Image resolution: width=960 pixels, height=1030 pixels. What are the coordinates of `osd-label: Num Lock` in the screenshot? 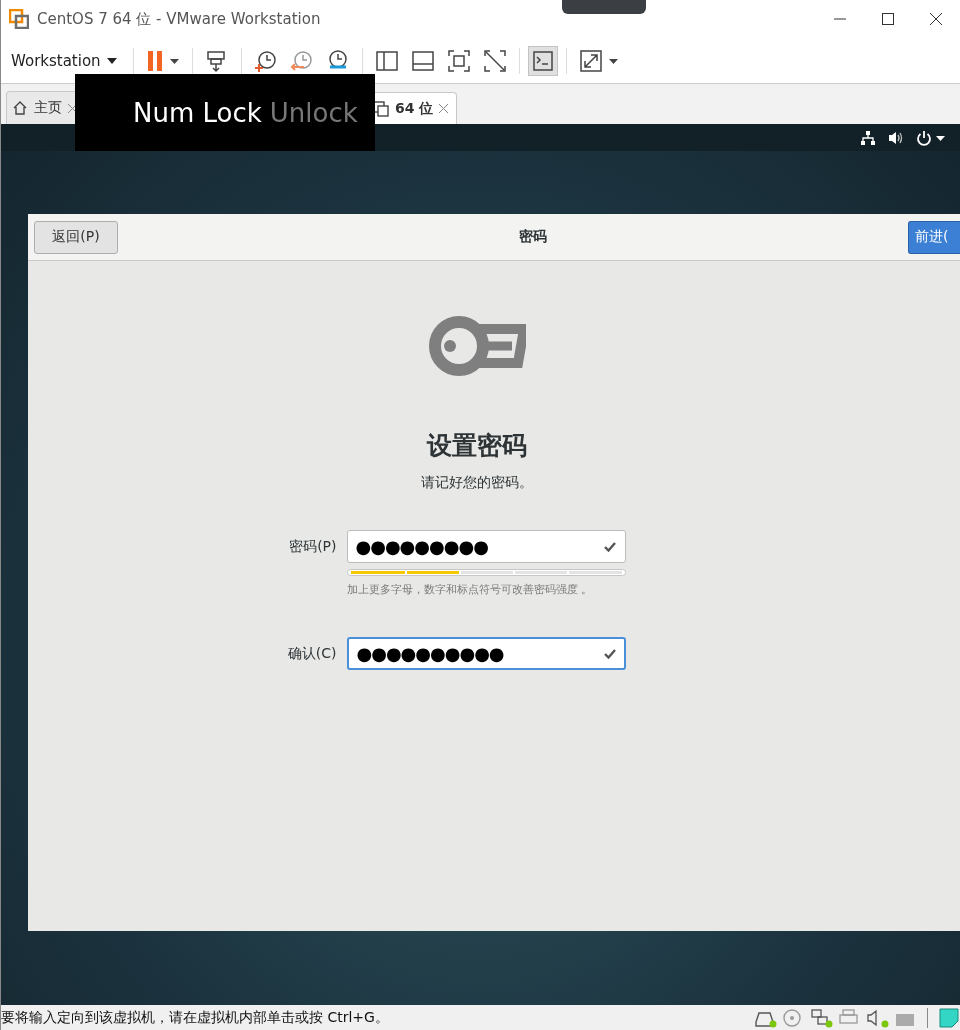 It's located at (197, 112).